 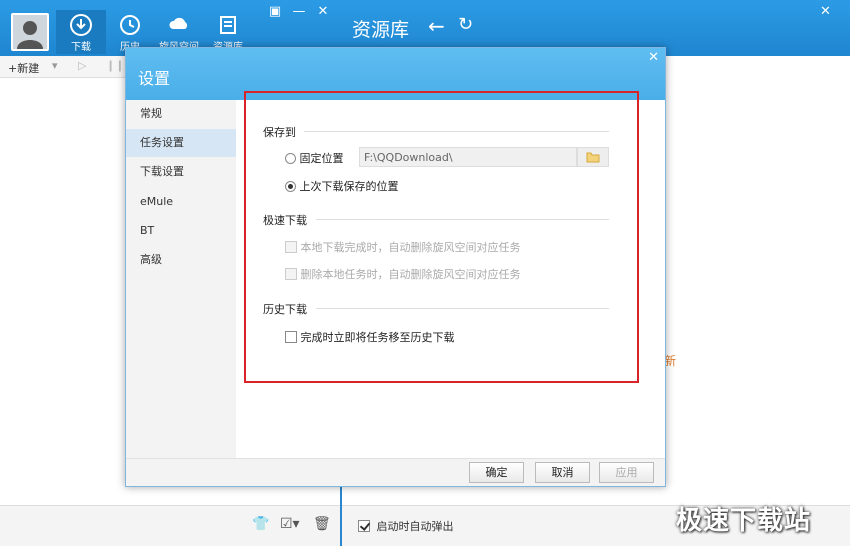 I want to click on history-icon, so click(x=130, y=25).